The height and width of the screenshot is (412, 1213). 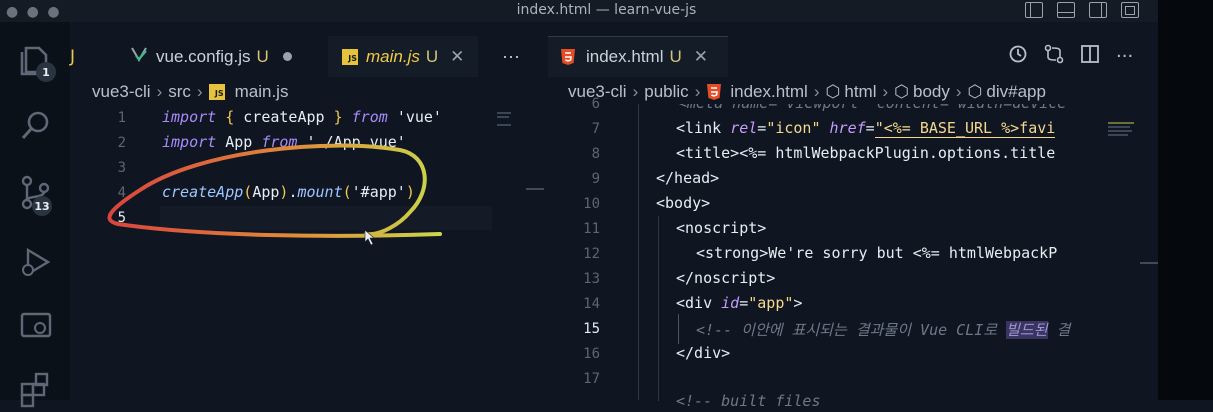 I want to click on annotation-stroke, so click(x=274, y=190).